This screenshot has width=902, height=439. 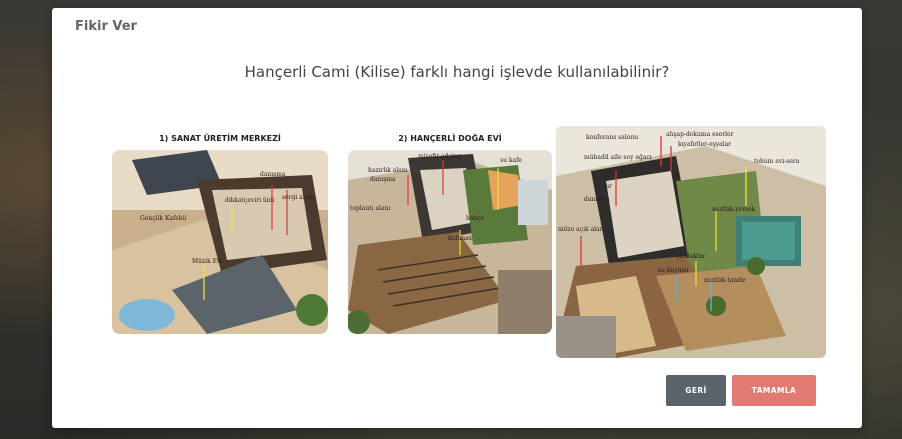 What do you see at coordinates (383, 179) in the screenshot?
I see `annotation-2-4: danışma` at bounding box center [383, 179].